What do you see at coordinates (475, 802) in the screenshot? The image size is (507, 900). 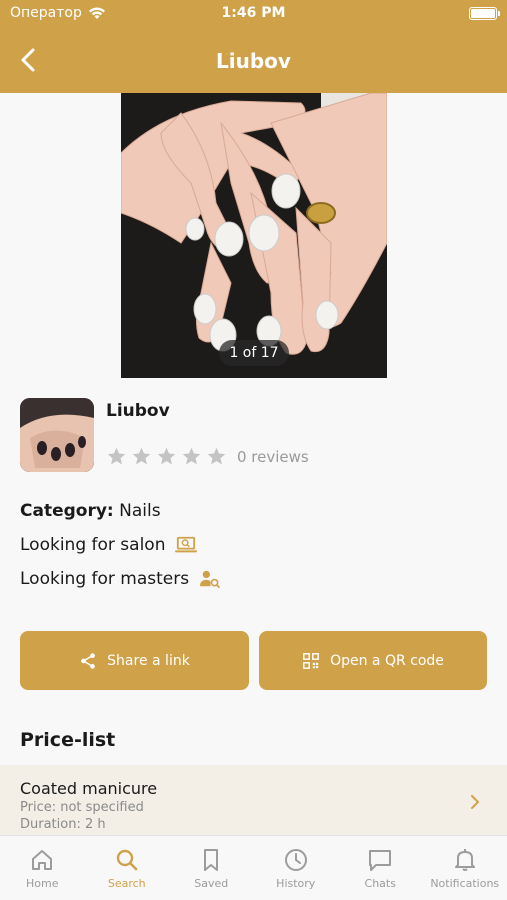 I see `chevron-right-icon` at bounding box center [475, 802].